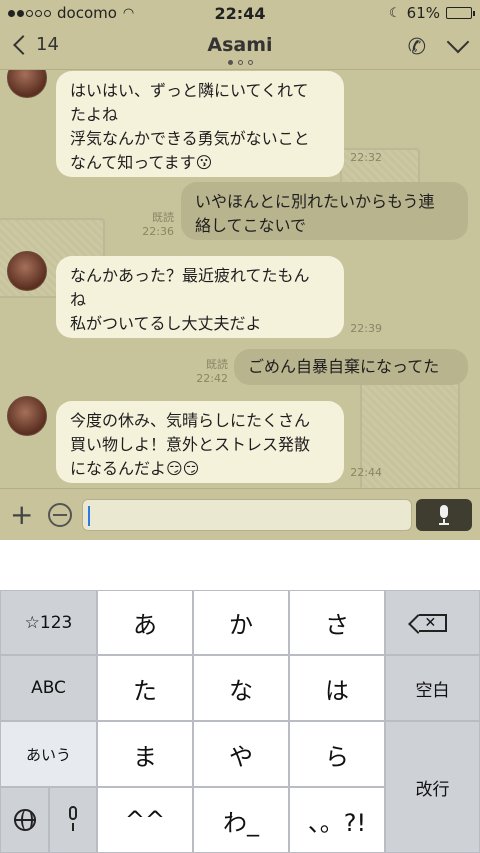  I want to click on key-ra: ら, so click(337, 754).